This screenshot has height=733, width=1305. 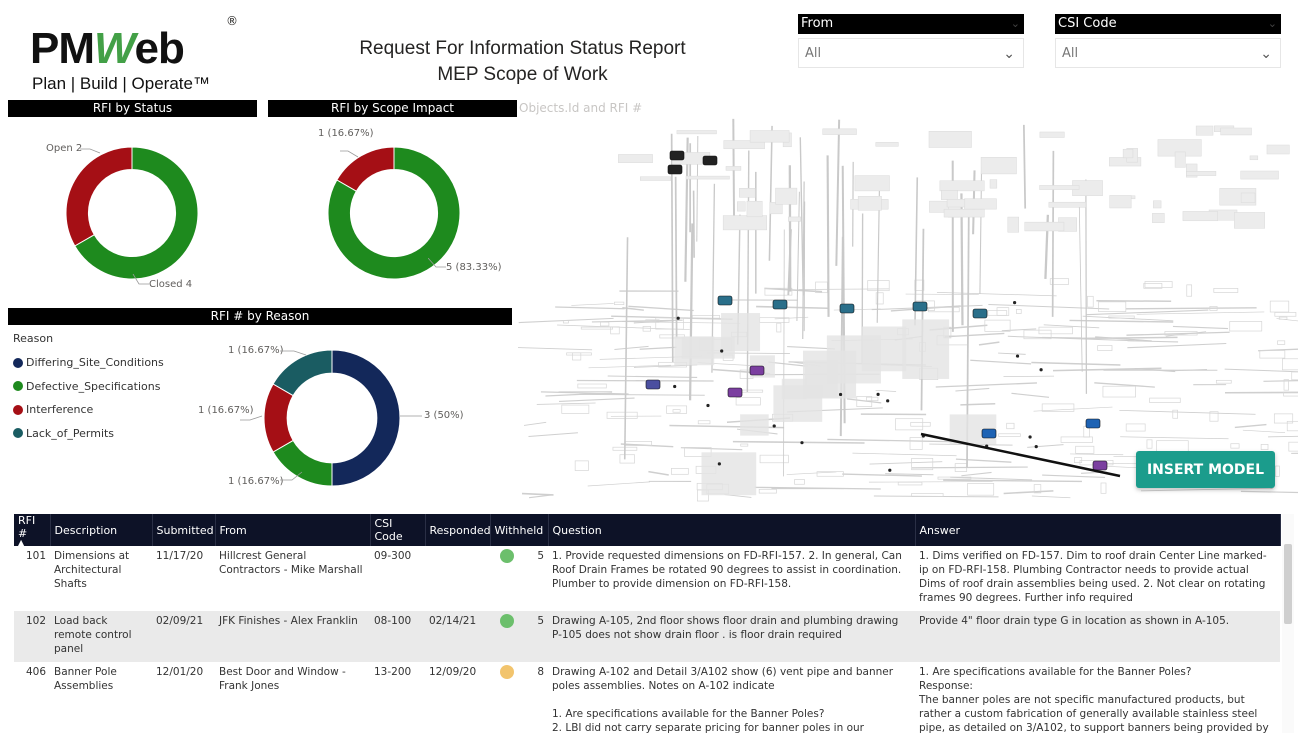 What do you see at coordinates (437, 263) in the screenshot?
I see `scope-large-leader` at bounding box center [437, 263].